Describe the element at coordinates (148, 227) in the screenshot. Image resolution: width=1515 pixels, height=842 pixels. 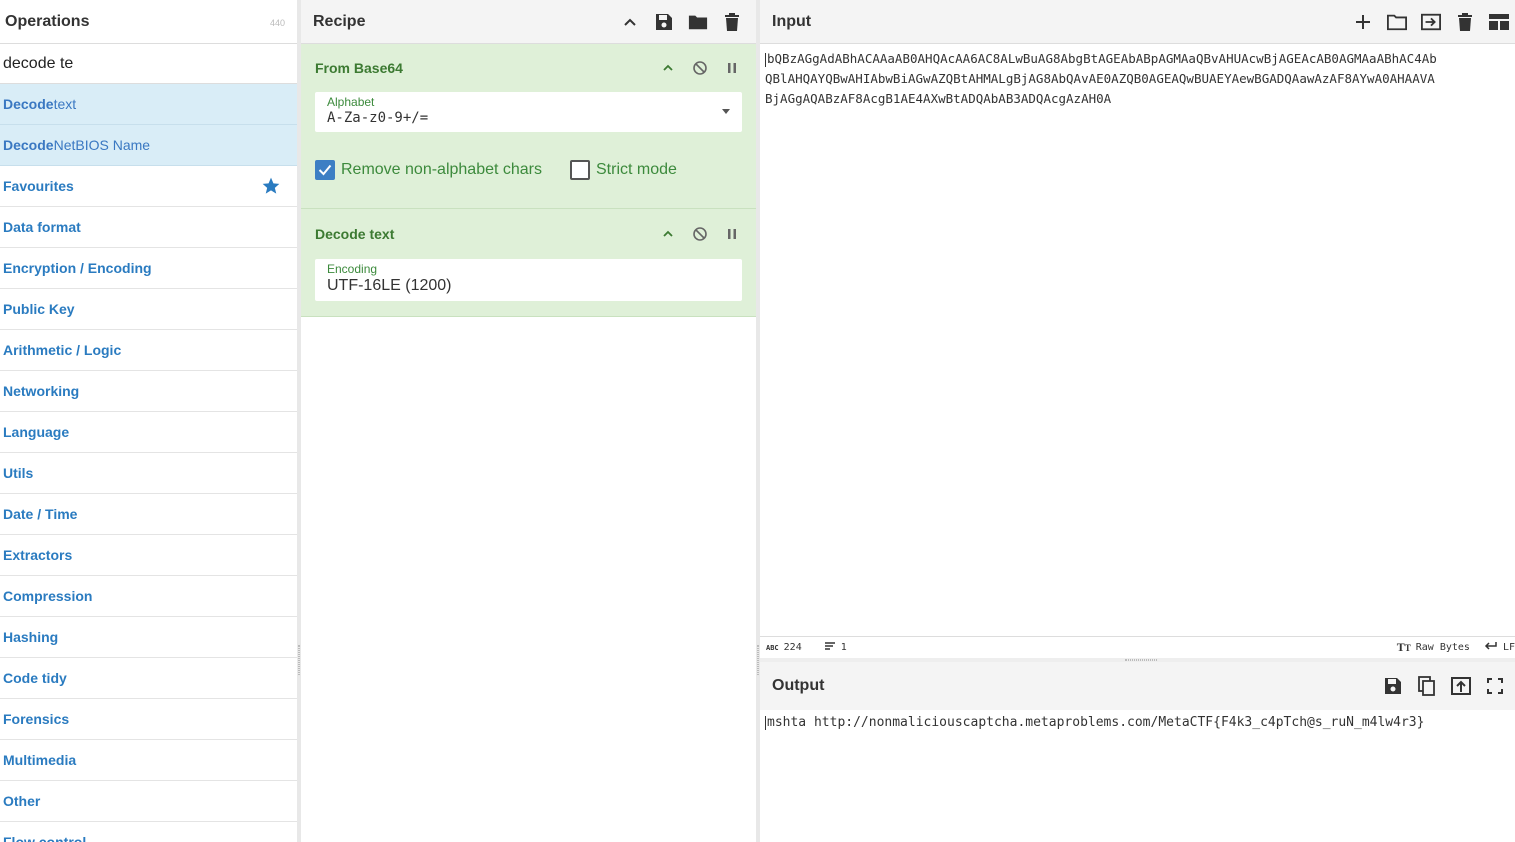
I see `category-data-format: Data format` at that location.